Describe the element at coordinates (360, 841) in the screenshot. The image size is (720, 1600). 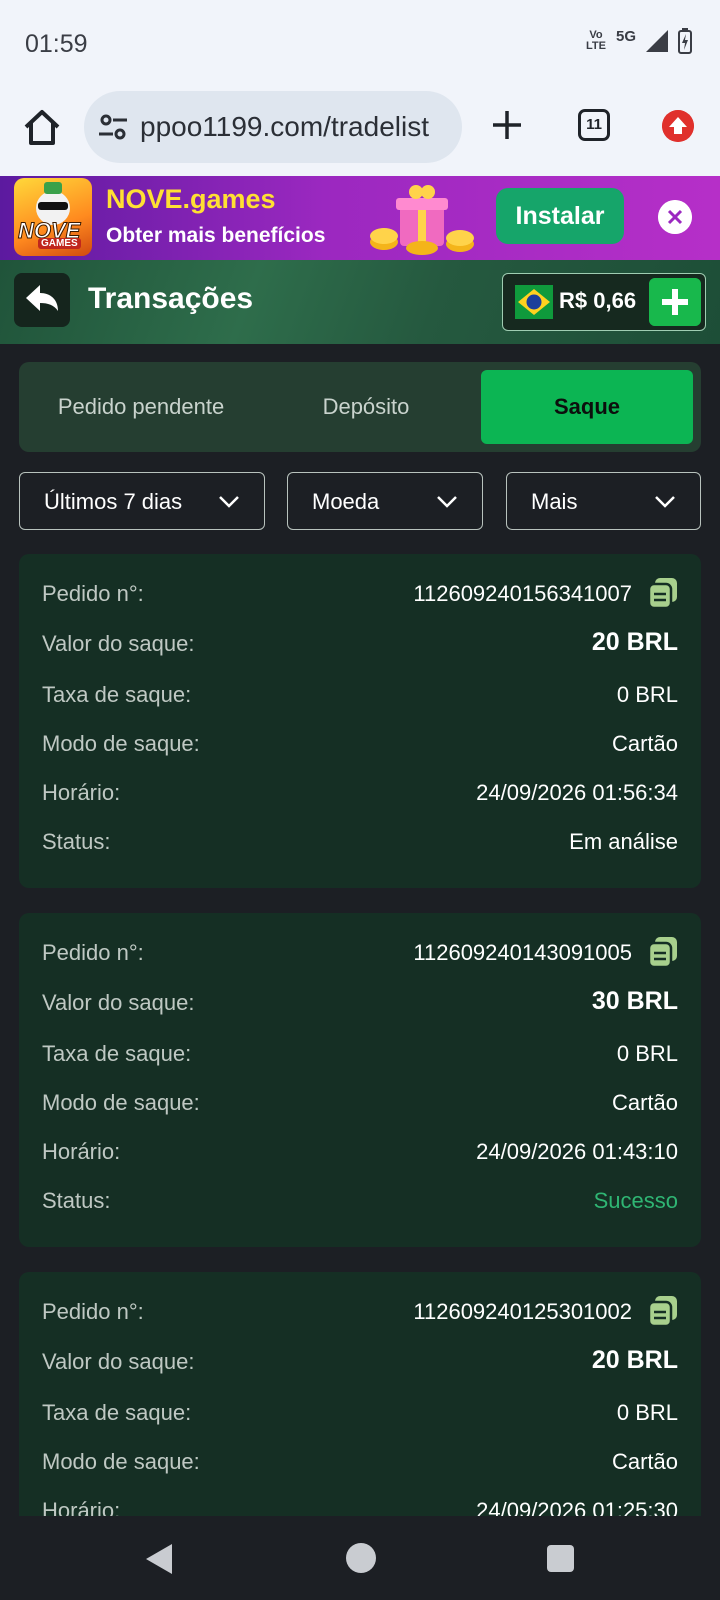
I see `status-row: Status: Em análise` at that location.